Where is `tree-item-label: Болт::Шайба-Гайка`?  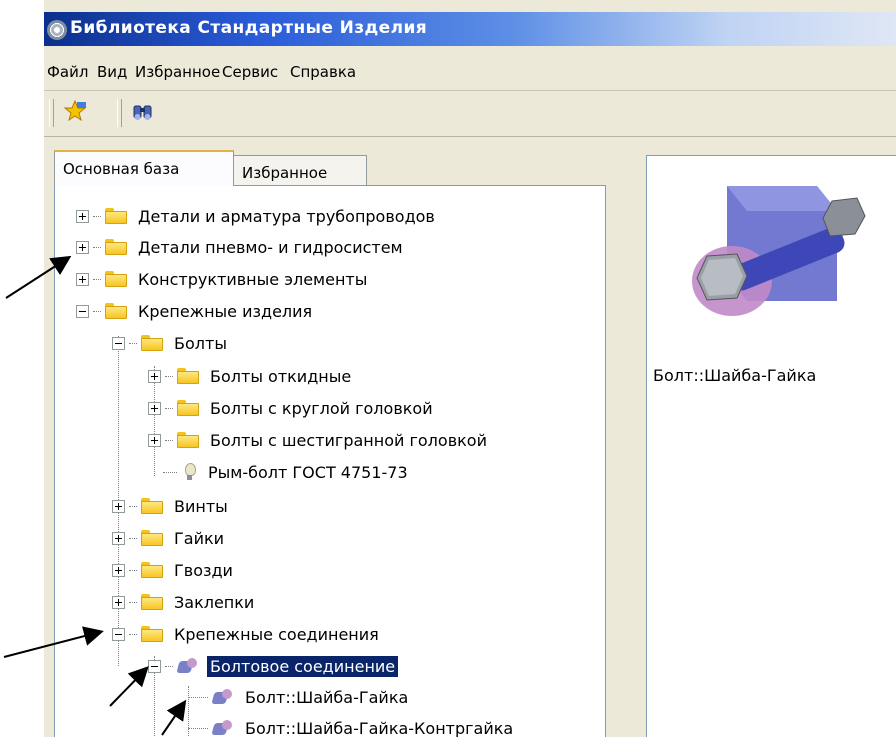
tree-item-label: Болт::Шайба-Гайка is located at coordinates (327, 697).